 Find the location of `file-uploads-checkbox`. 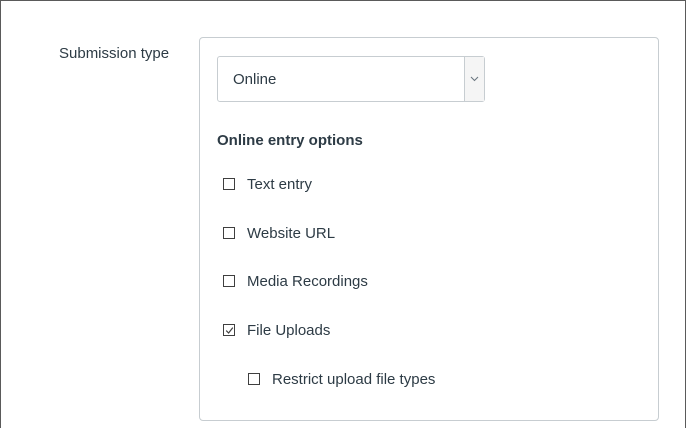

file-uploads-checkbox is located at coordinates (229, 330).